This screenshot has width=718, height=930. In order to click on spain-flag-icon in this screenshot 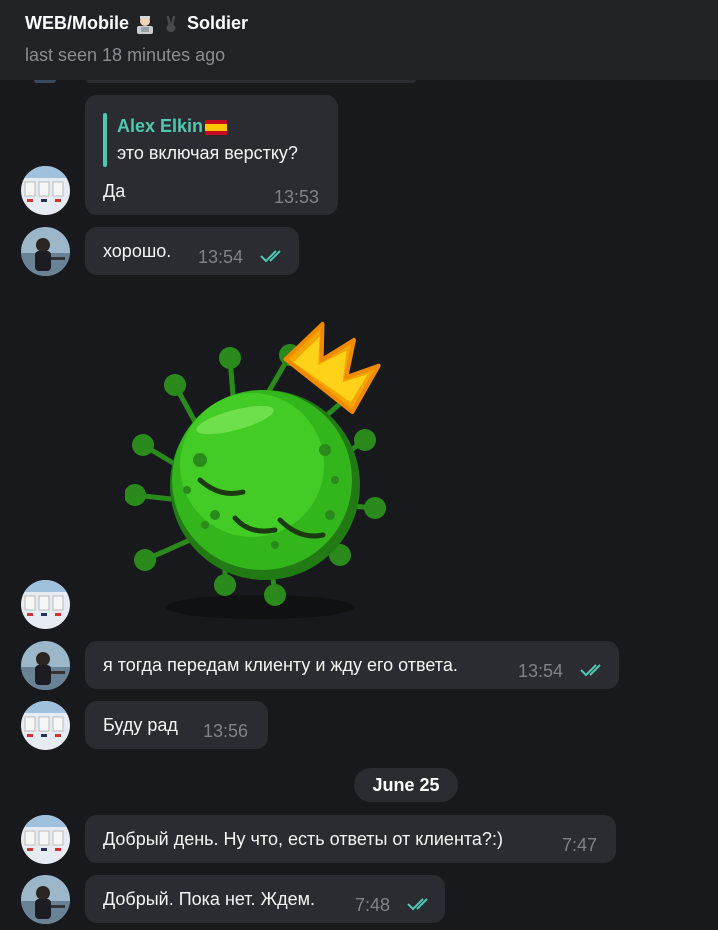, I will do `click(216, 127)`.